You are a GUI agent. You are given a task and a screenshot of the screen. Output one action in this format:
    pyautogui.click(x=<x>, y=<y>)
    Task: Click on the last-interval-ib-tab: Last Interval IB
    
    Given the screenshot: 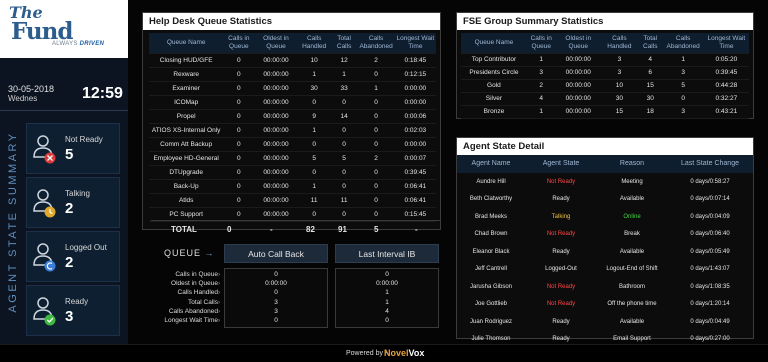 What is the action you would take?
    pyautogui.click(x=387, y=253)
    